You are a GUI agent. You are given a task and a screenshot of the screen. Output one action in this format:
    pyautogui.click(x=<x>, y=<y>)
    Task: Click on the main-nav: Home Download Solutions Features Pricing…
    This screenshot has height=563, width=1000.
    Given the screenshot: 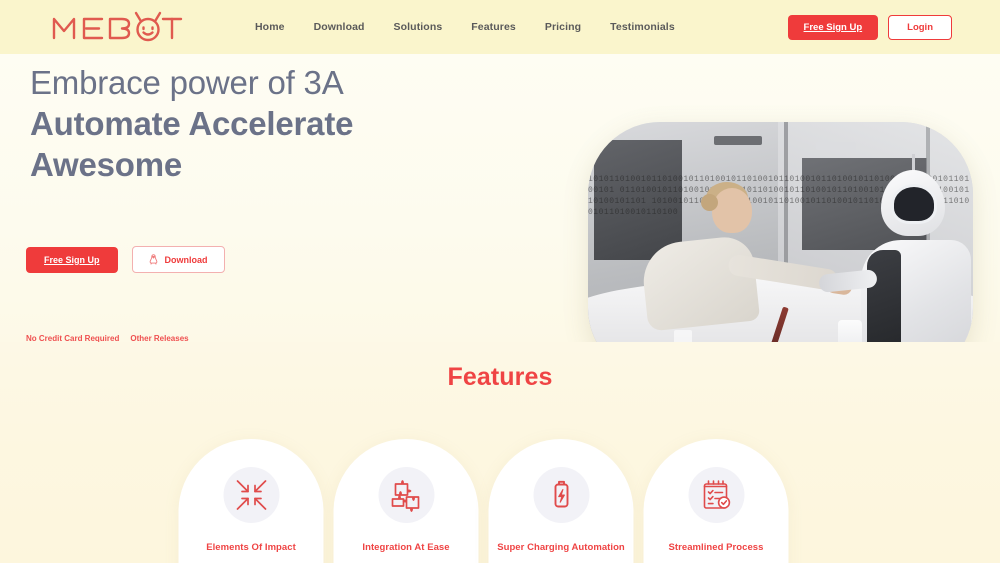 What is the action you would take?
    pyautogui.click(x=521, y=27)
    